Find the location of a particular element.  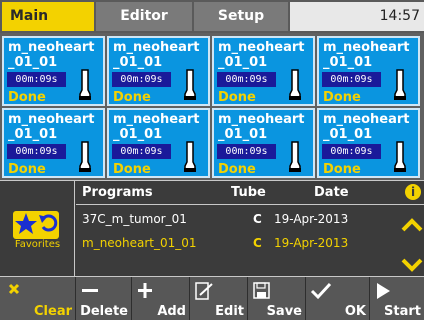

play-icon is located at coordinates (383, 291).